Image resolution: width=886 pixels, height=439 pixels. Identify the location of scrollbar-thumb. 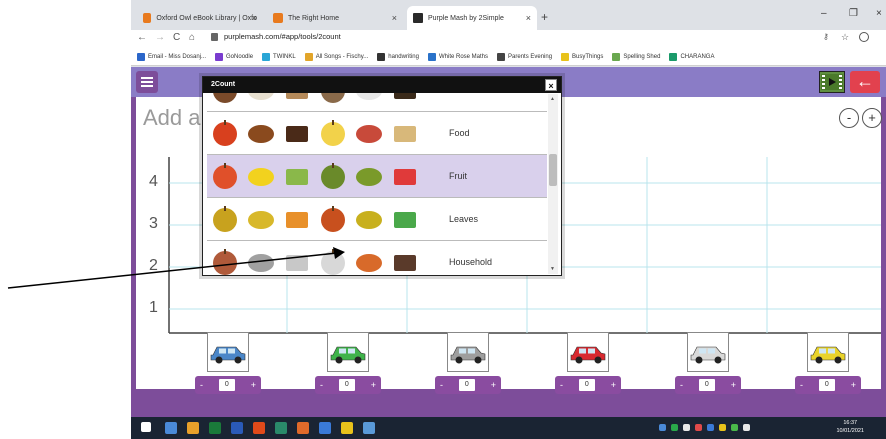
(553, 170).